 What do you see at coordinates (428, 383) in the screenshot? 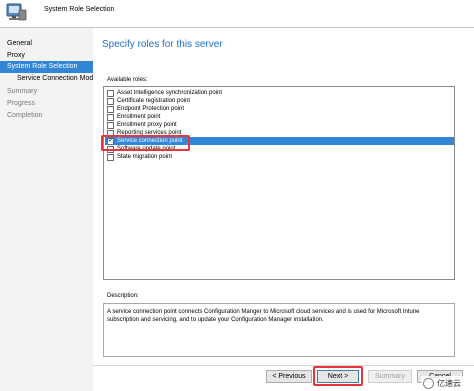
I see `cloud-logo-icon` at bounding box center [428, 383].